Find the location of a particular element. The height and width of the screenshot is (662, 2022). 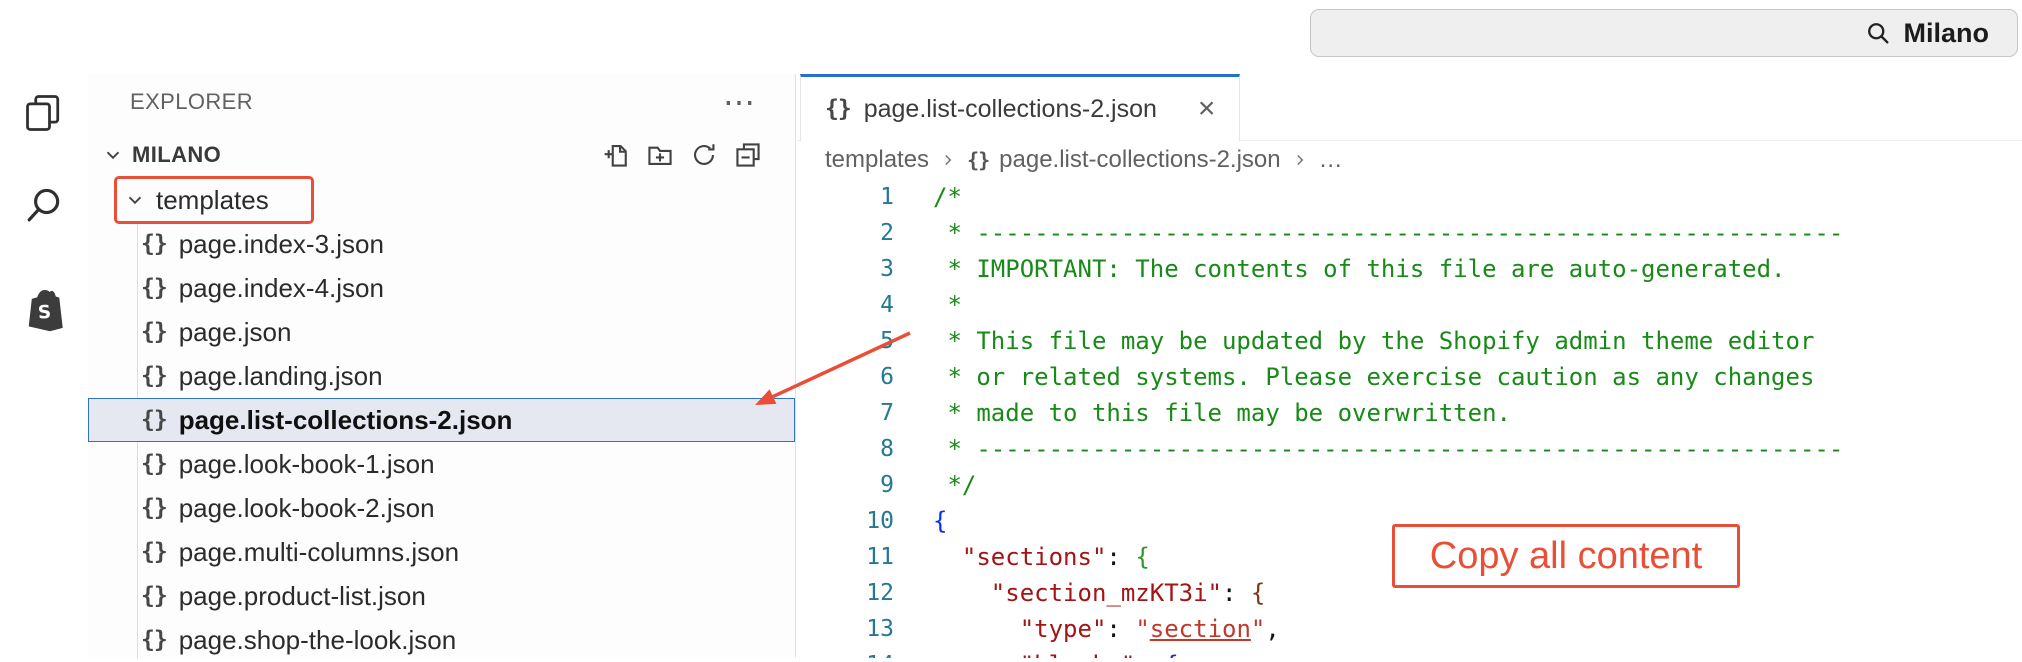

file-row: {} page.index-3.json is located at coordinates (441, 244).